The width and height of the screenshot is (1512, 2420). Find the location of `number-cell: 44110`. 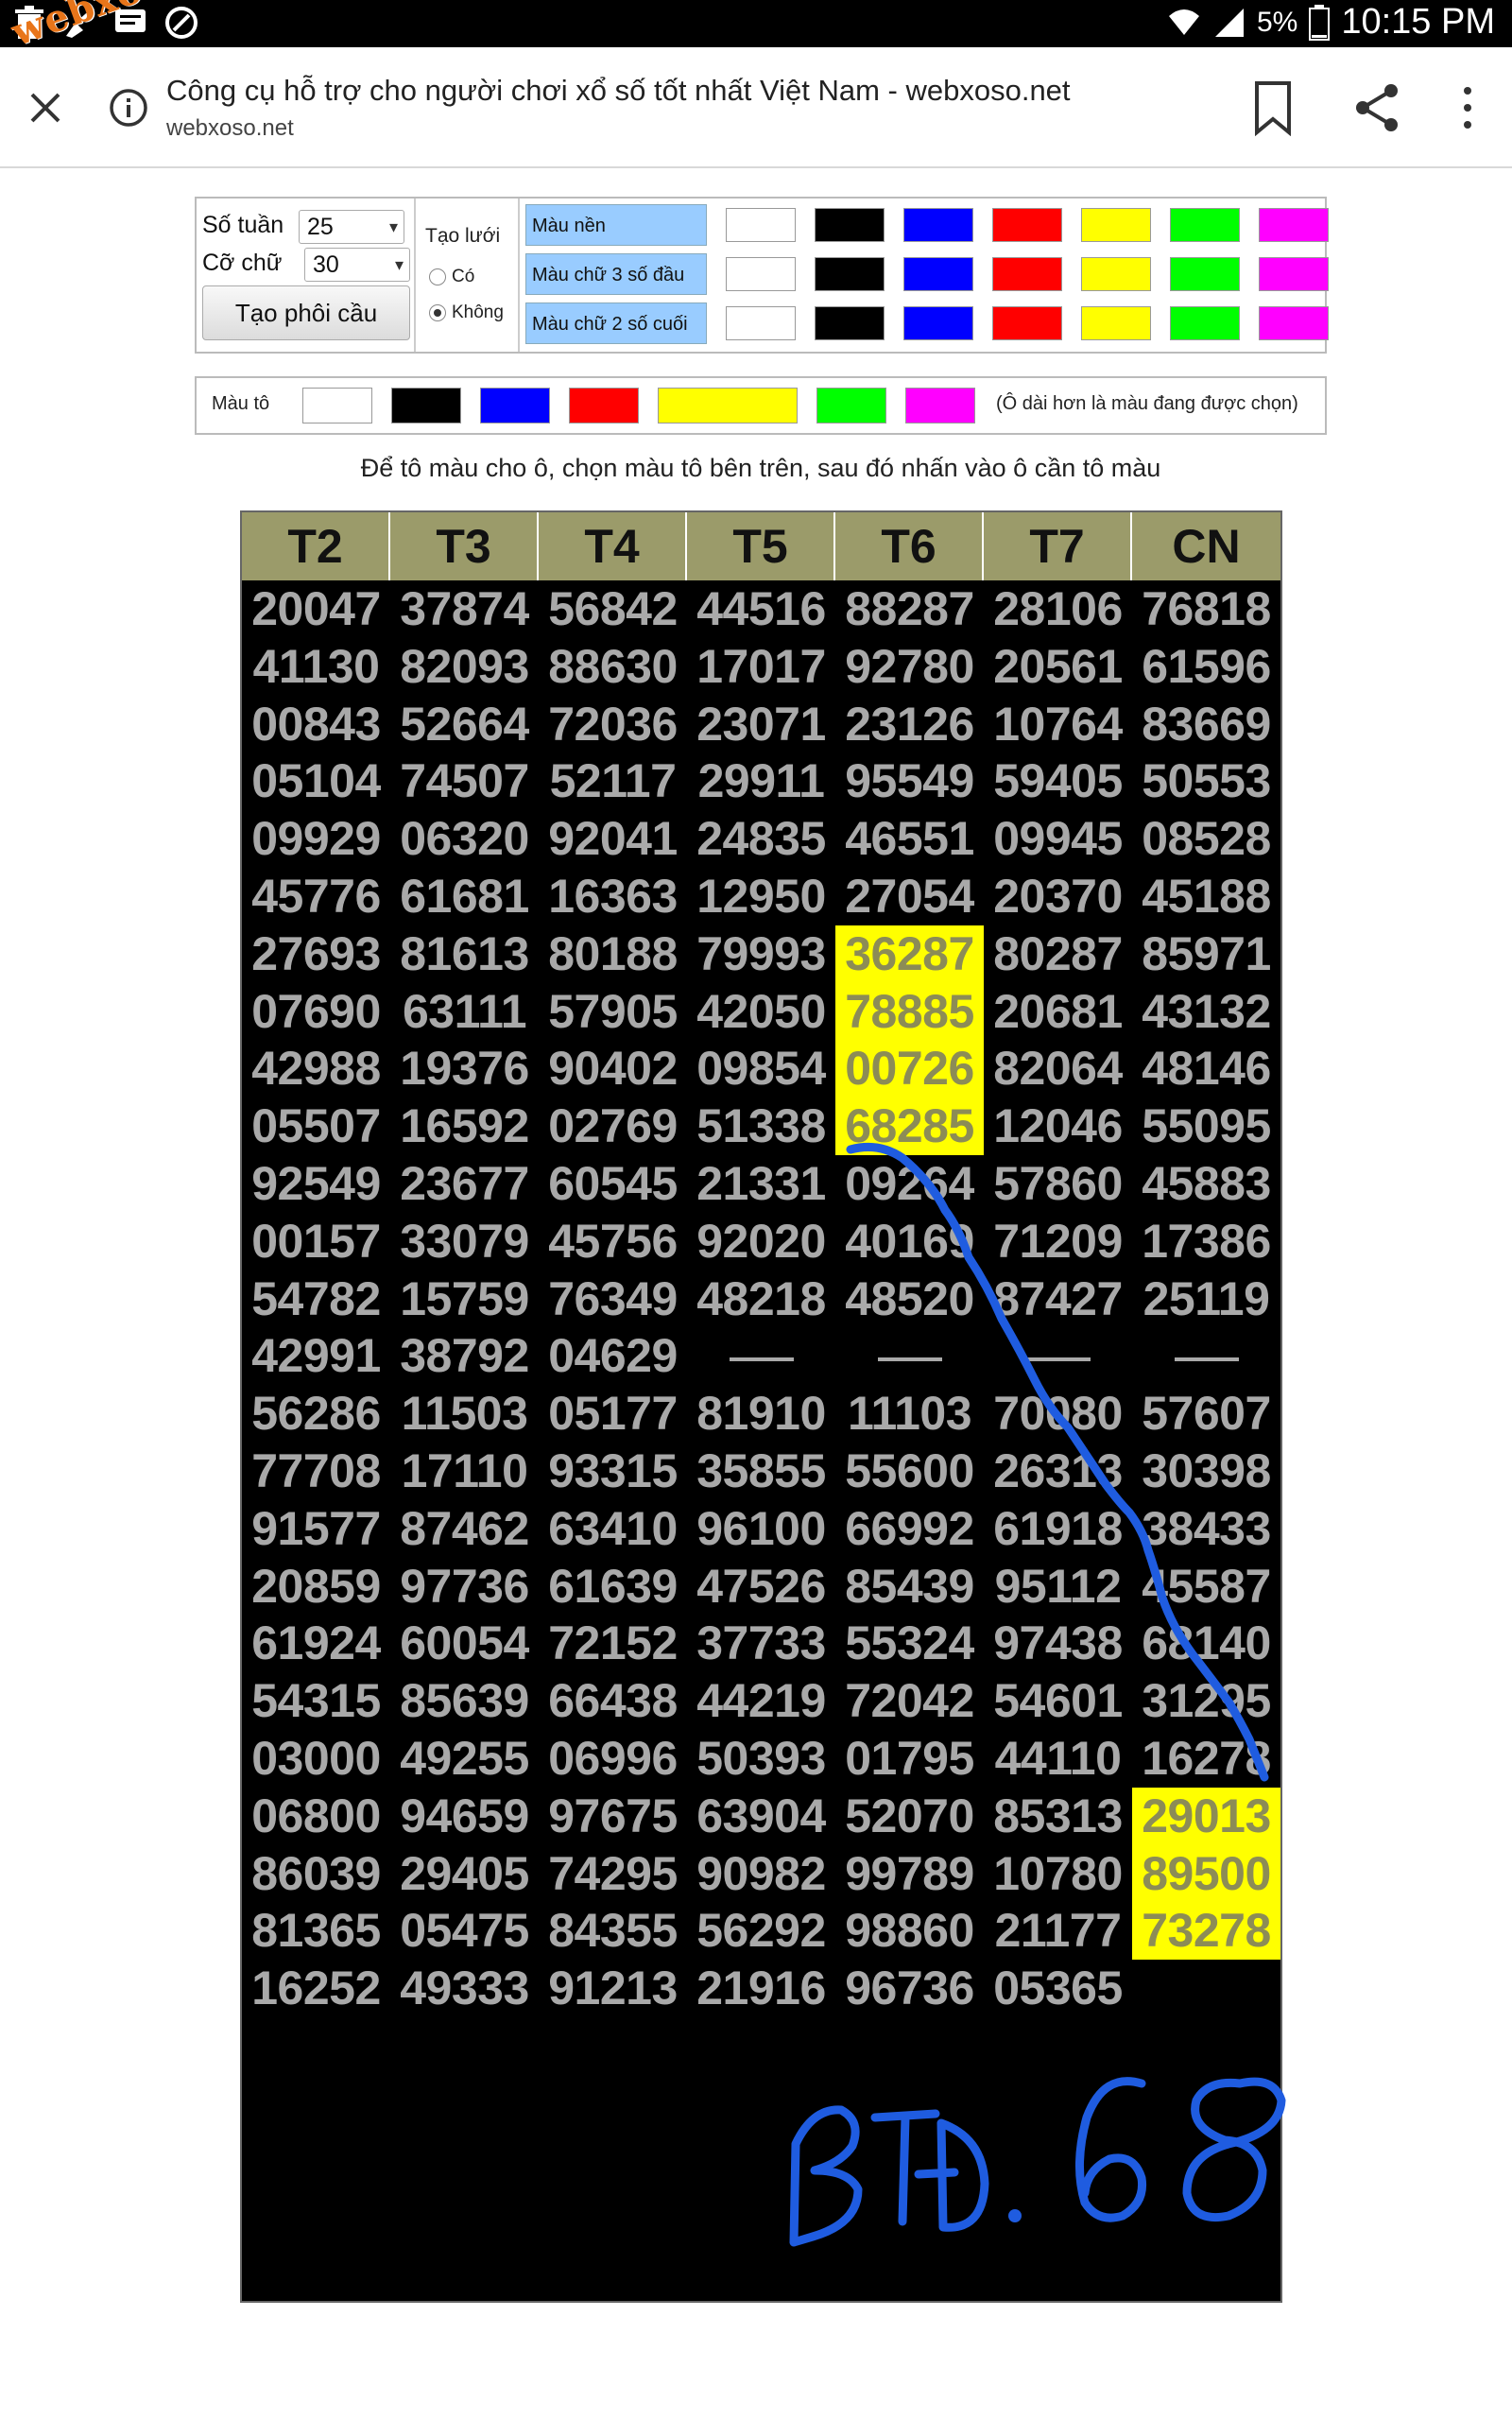

number-cell: 44110 is located at coordinates (1058, 1759).